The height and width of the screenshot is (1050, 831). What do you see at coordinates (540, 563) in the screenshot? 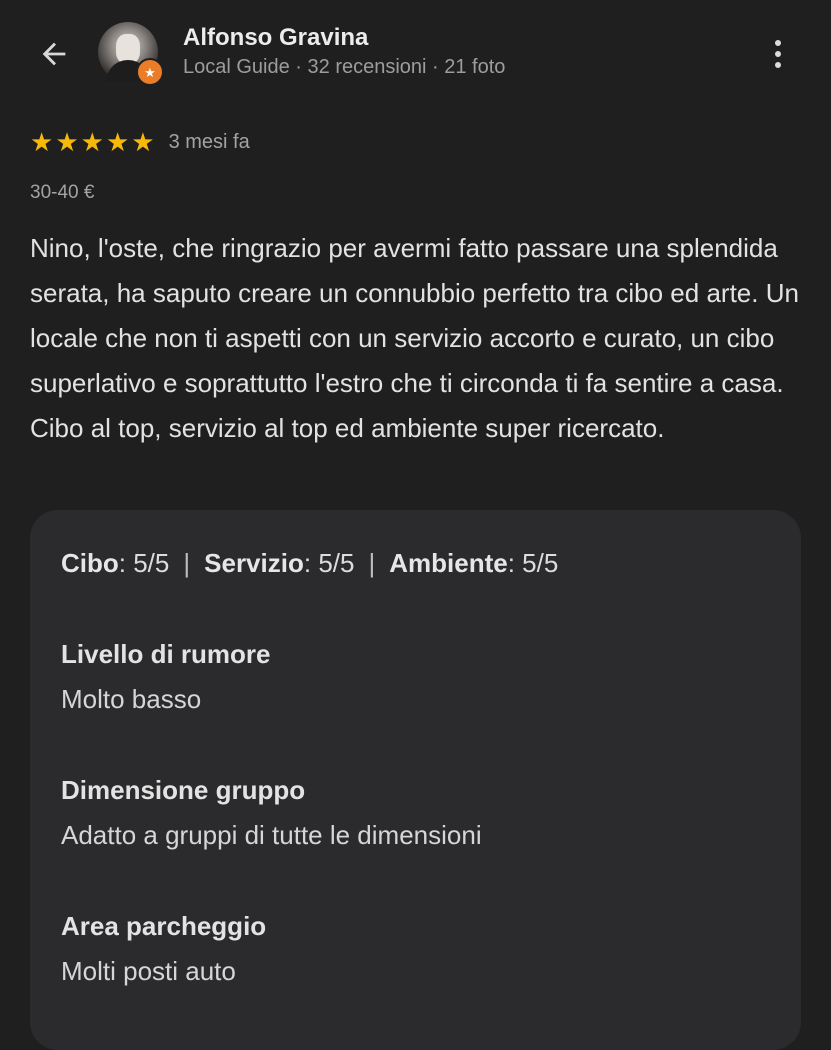
I see `score-value-ambience: 5/5` at bounding box center [540, 563].